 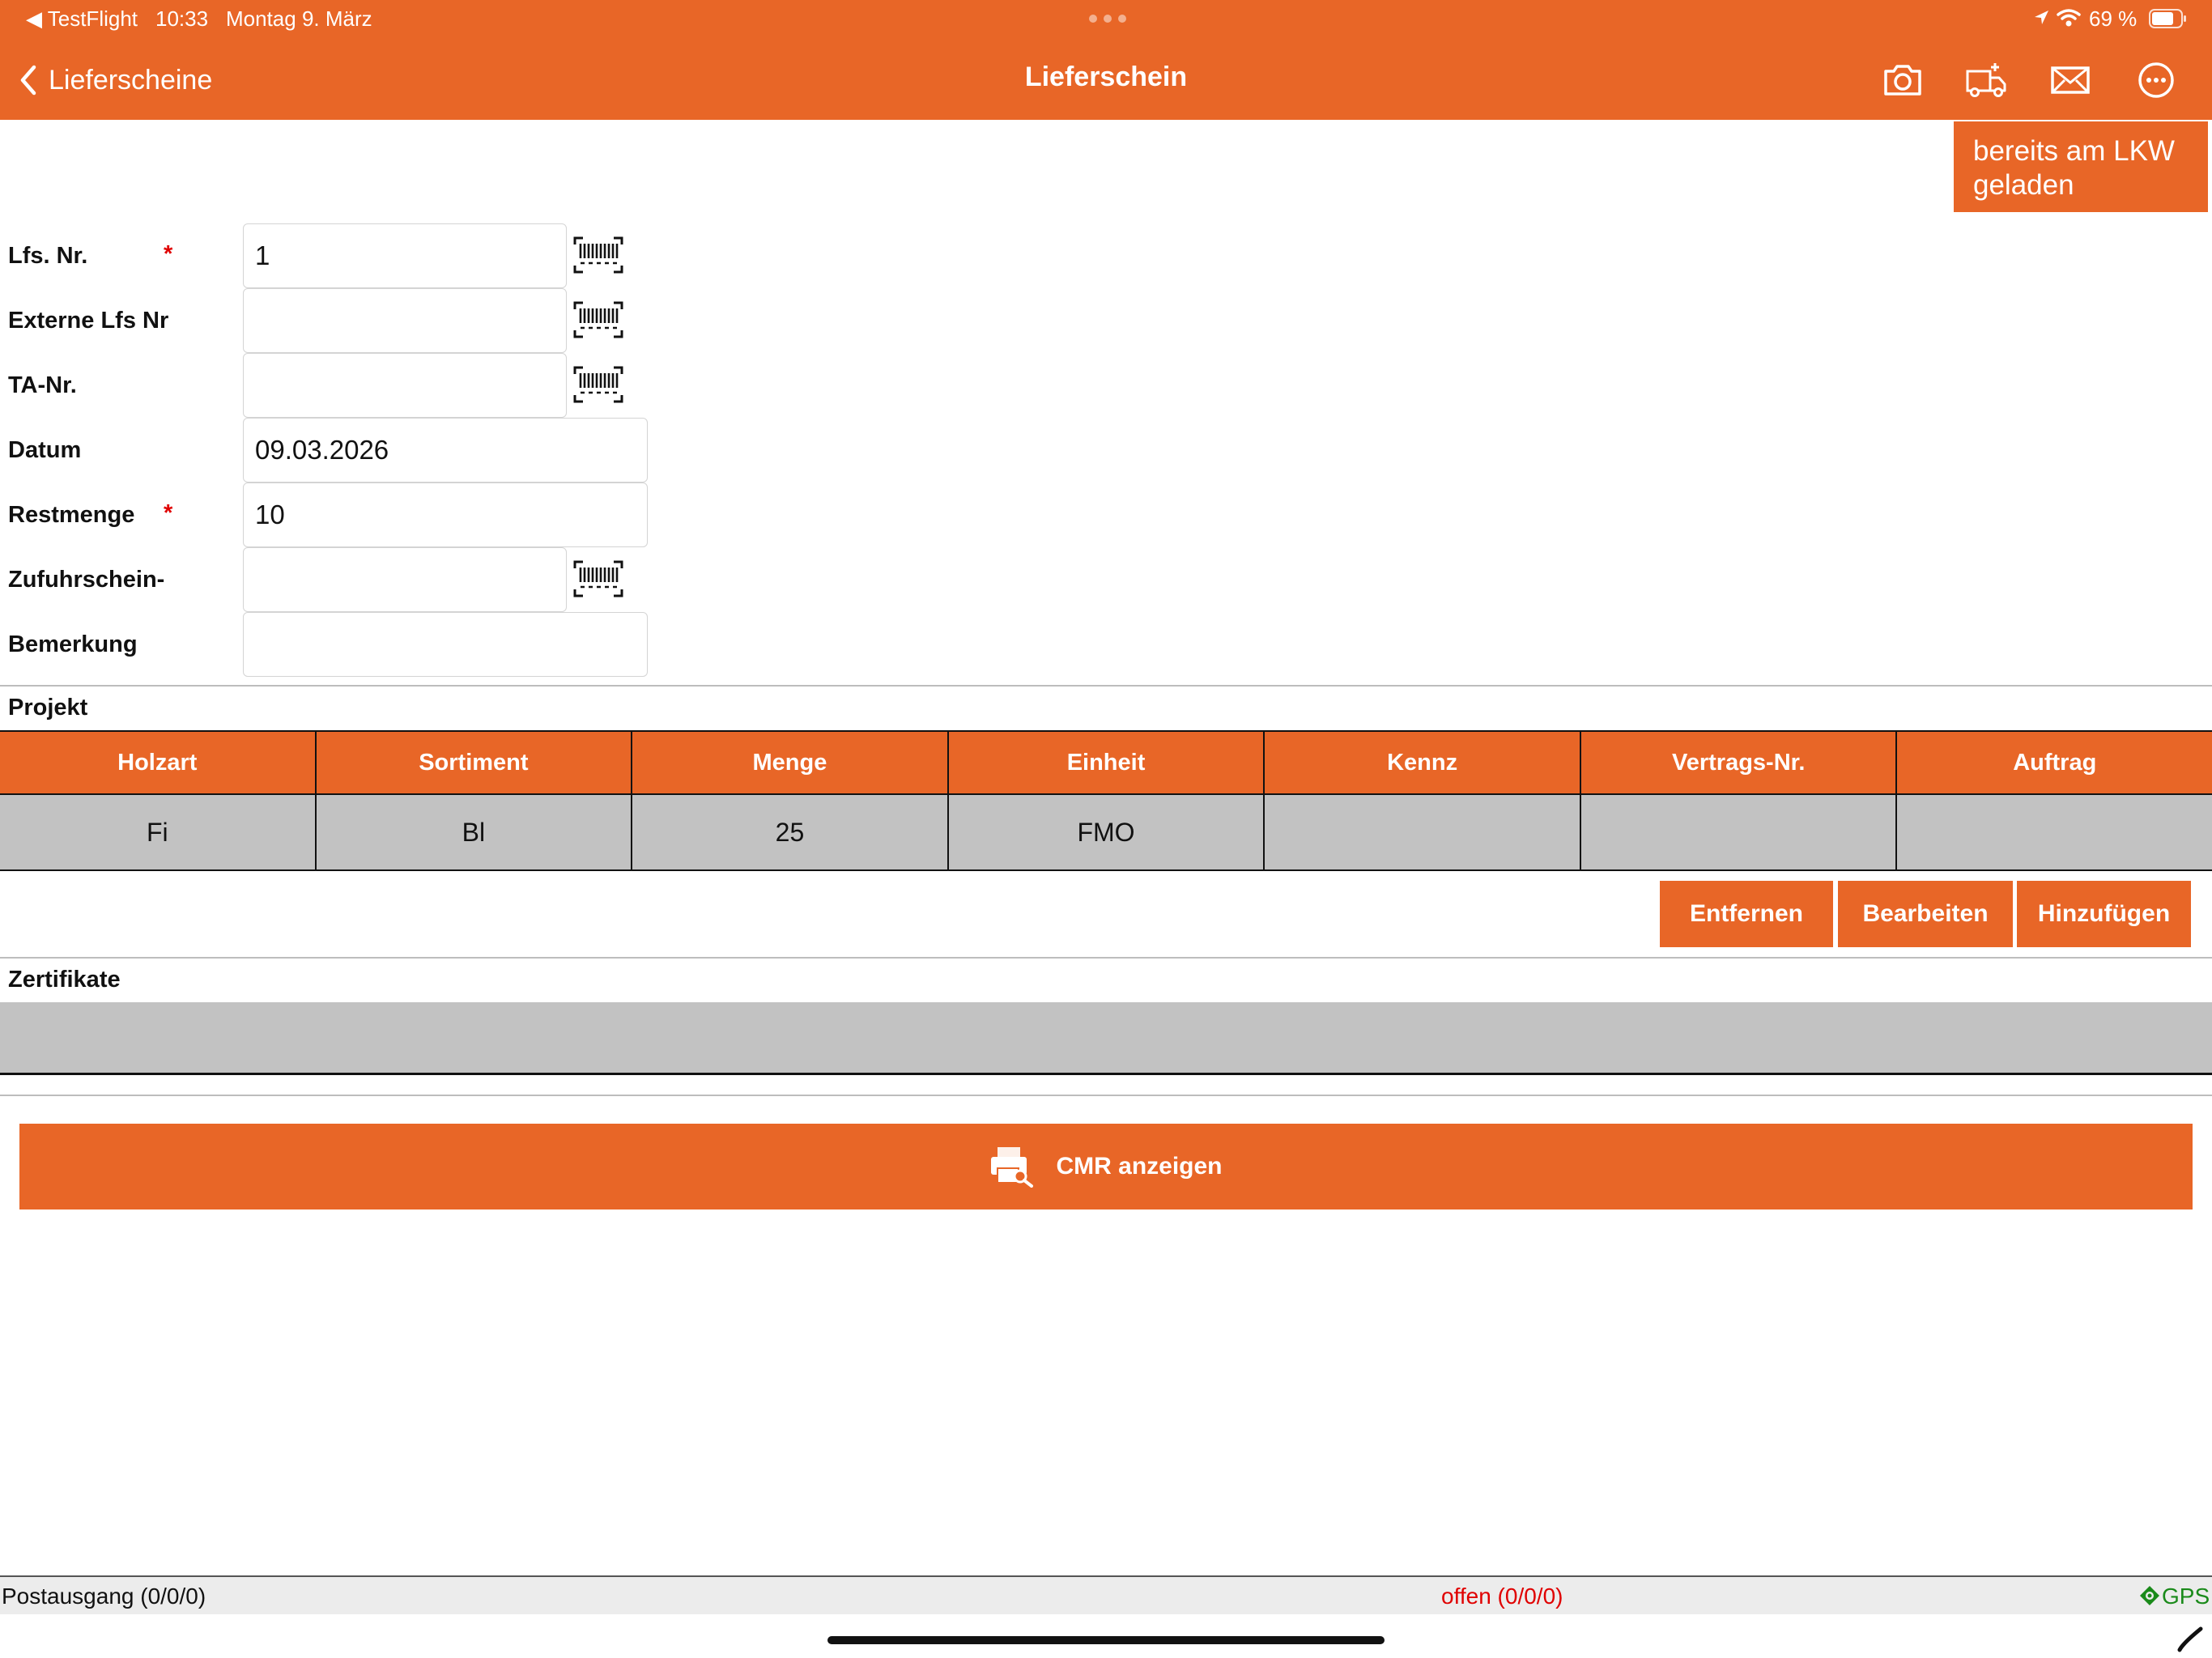 I want to click on lfs-nr-label: Lfs. Nr., so click(x=48, y=255).